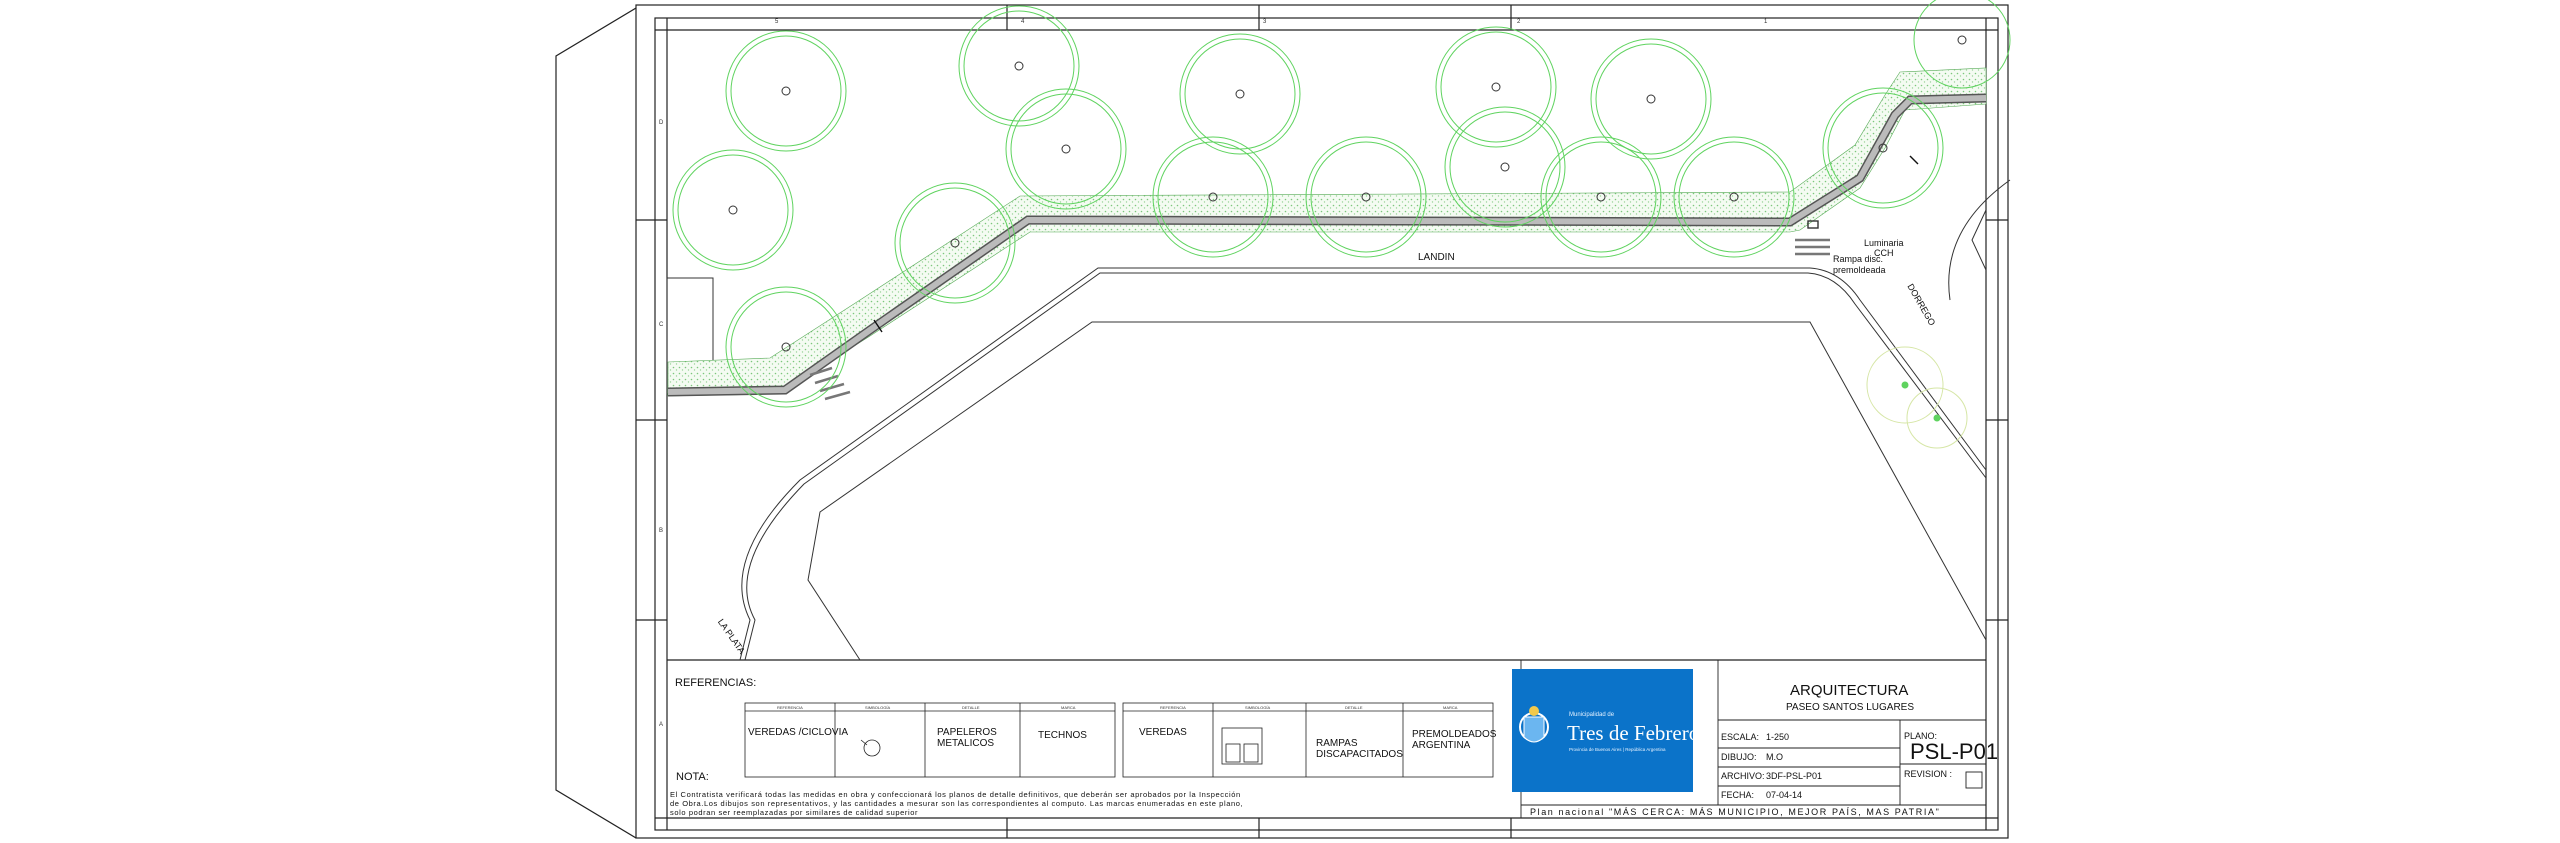 This screenshot has height=843, width=2560. I want to click on plano-value: PSL-P01, so click(1954, 751).